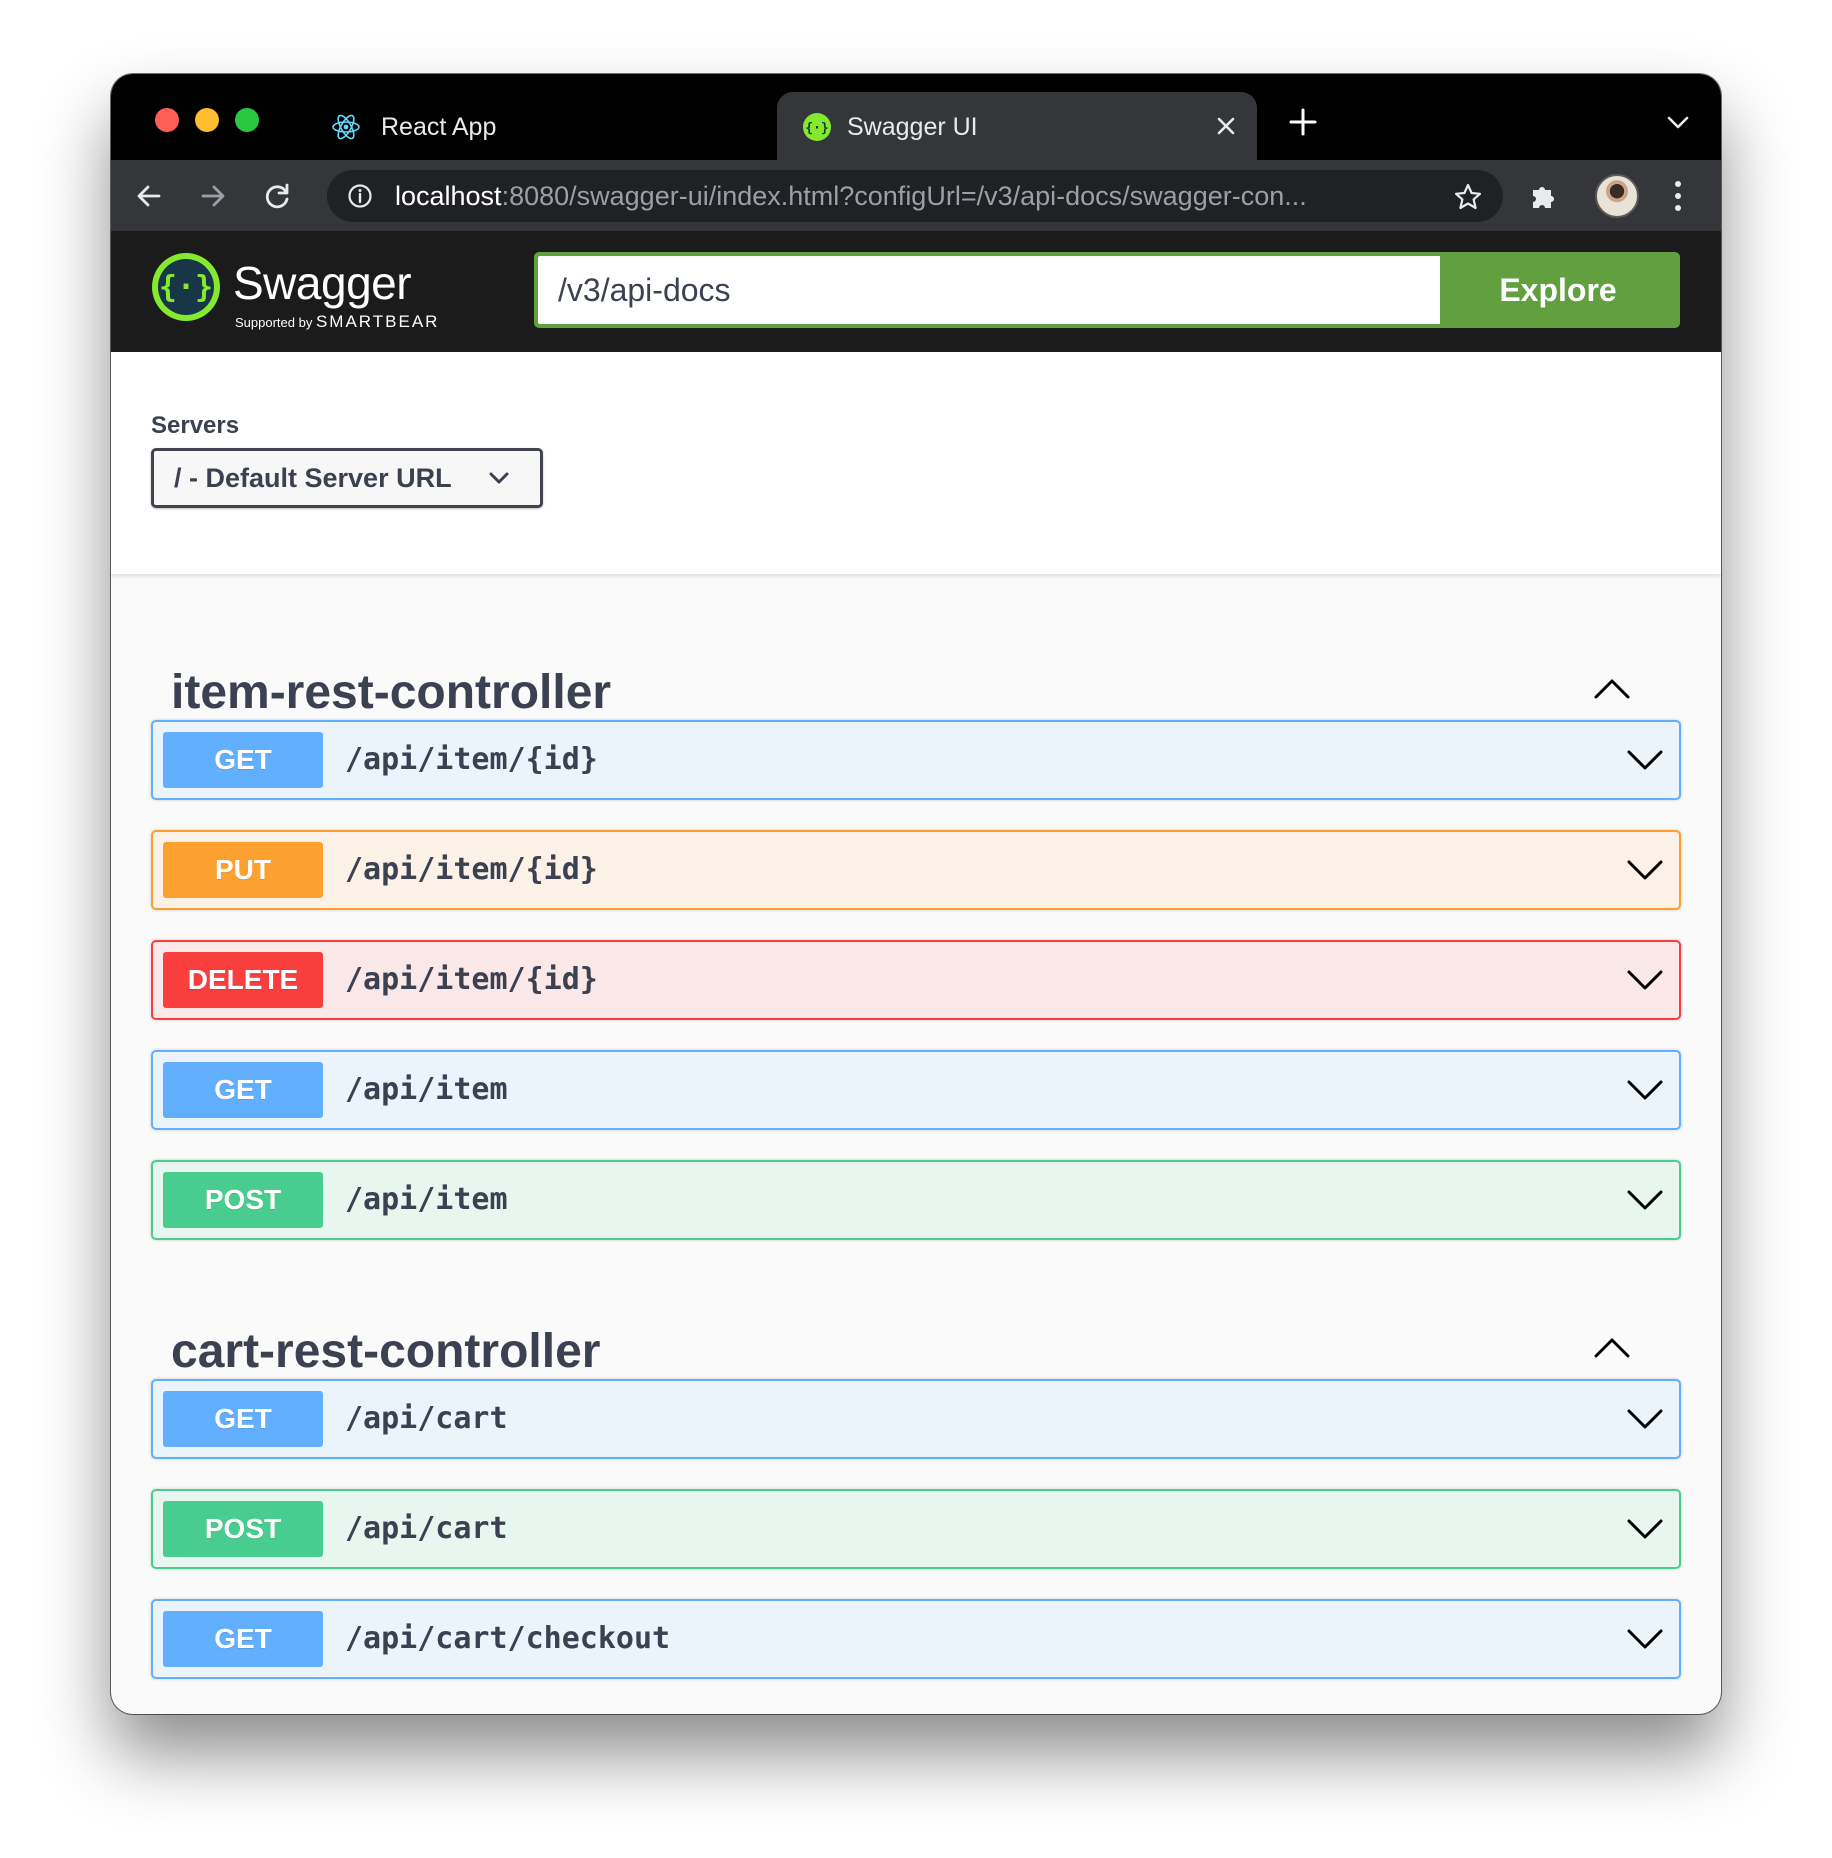 The height and width of the screenshot is (1858, 1832). What do you see at coordinates (213, 196) in the screenshot?
I see `forward-arrow-icon` at bounding box center [213, 196].